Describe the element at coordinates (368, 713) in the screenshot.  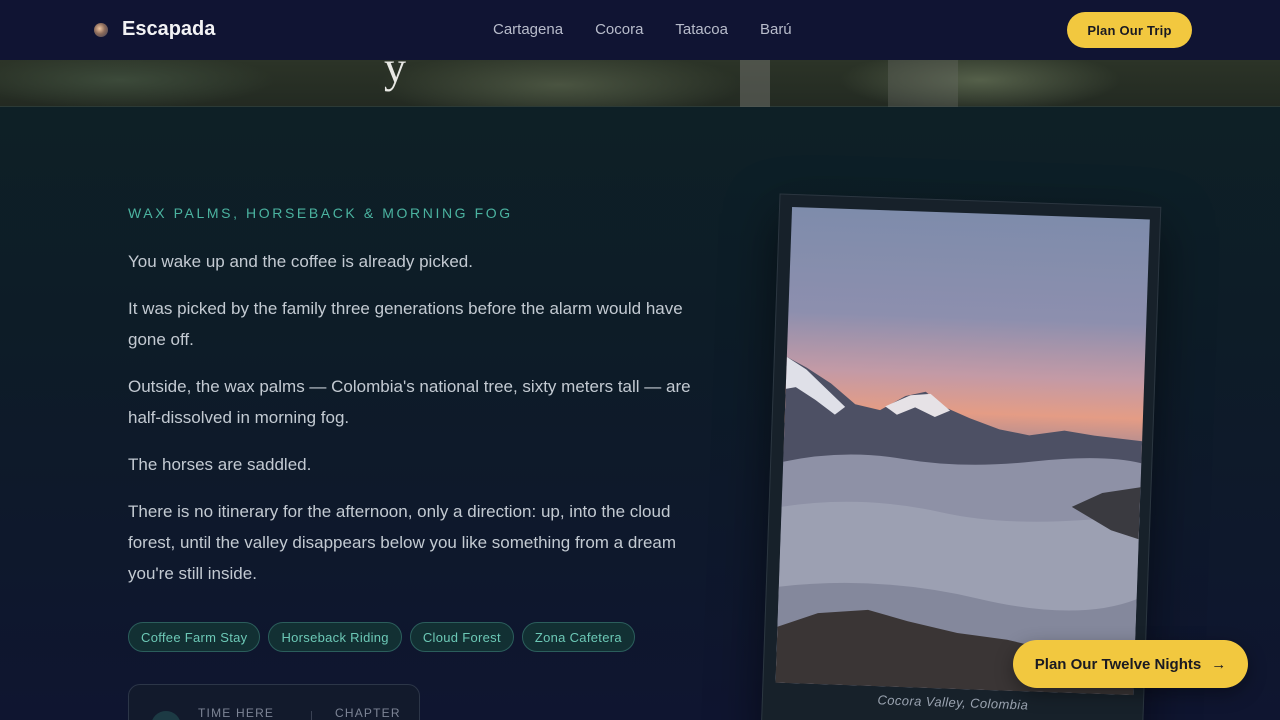
I see `chapter-label: CHAPTER` at that location.